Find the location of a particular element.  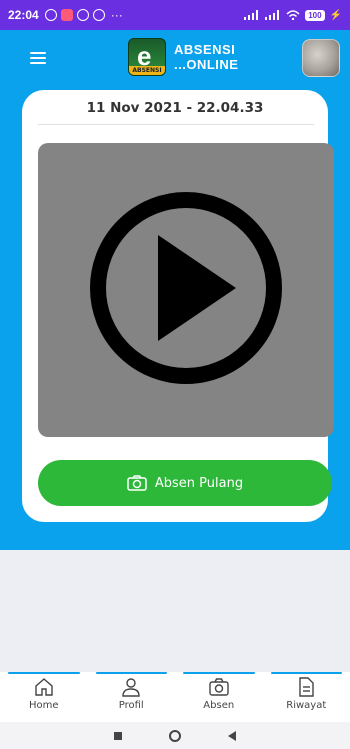

status-bar: 22:04 ··· 100 ⚡ is located at coordinates (175, 15).